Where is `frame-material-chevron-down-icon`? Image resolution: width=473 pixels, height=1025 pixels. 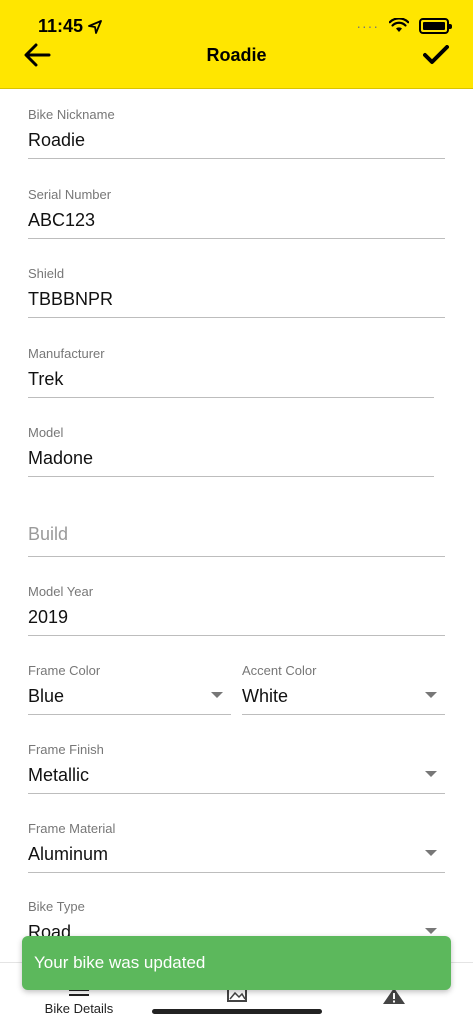
frame-material-chevron-down-icon is located at coordinates (431, 853).